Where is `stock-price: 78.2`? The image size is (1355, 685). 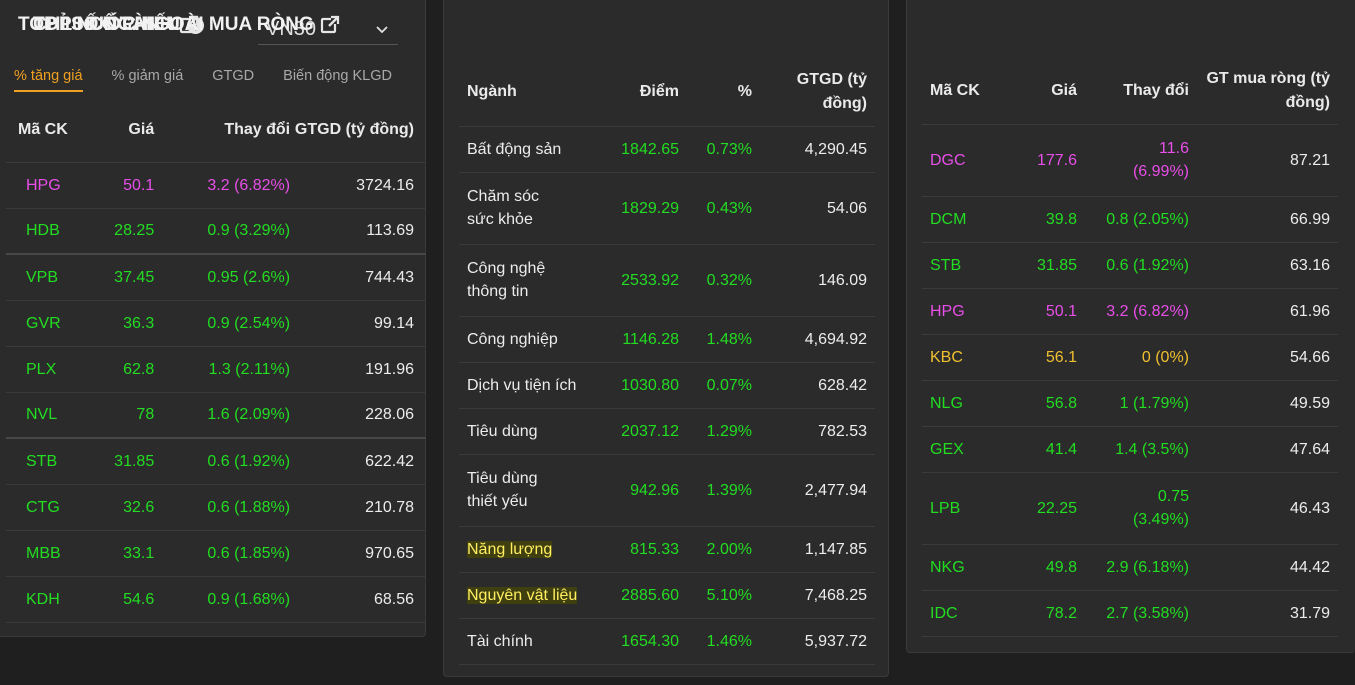 stock-price: 78.2 is located at coordinates (1039, 613).